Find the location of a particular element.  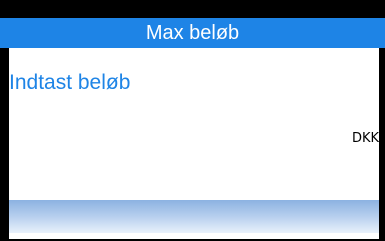

page-title: Max beløb is located at coordinates (192, 33).